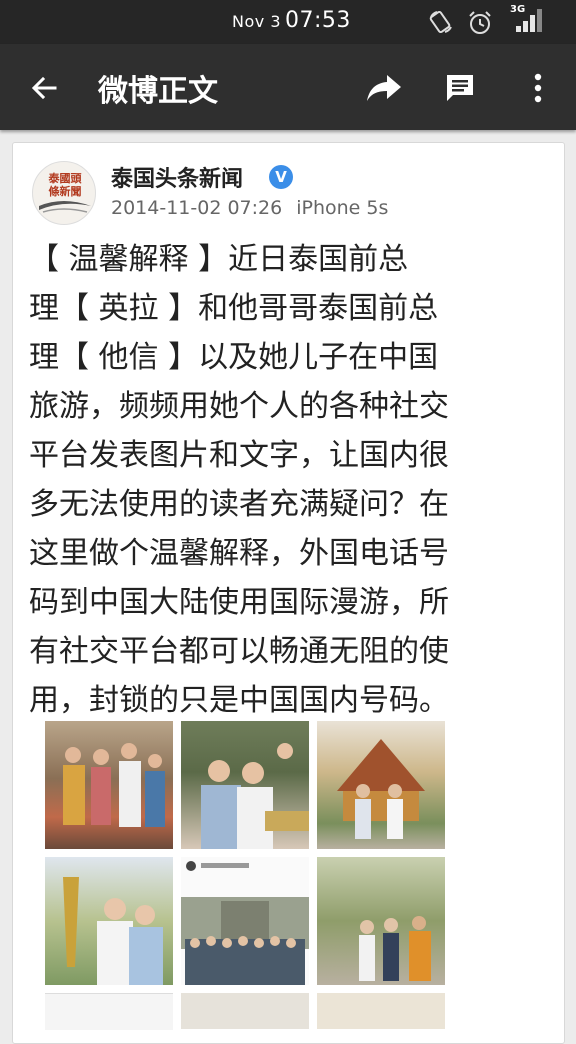 This screenshot has height=1044, width=576. I want to click on verified-badge-icon: V, so click(281, 177).